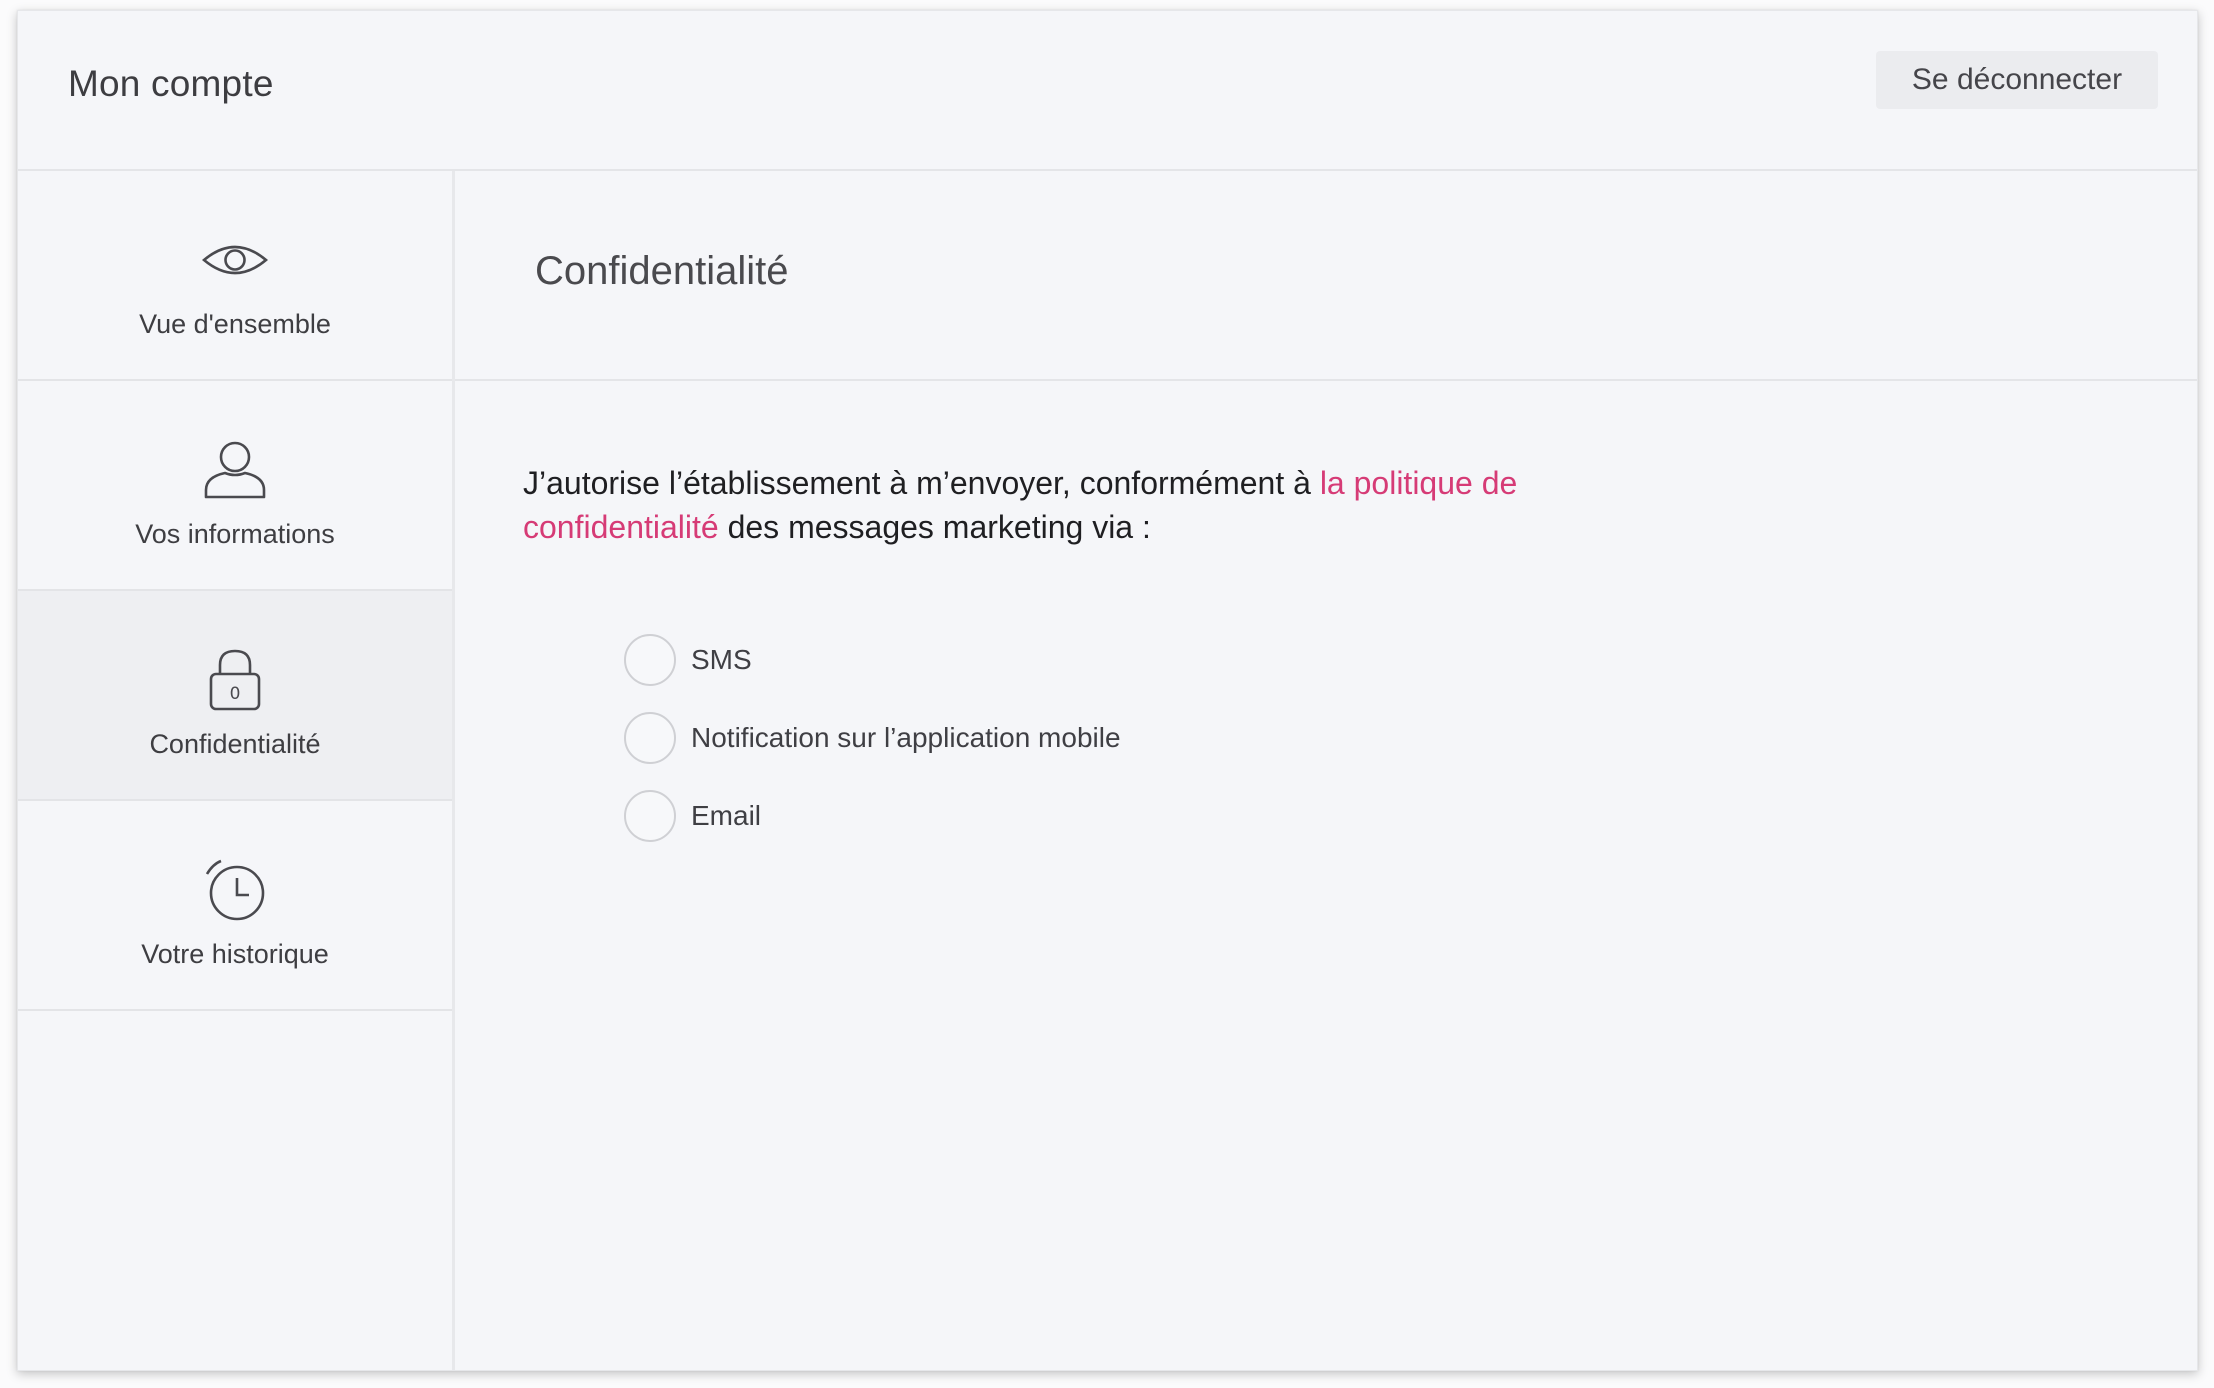  I want to click on consent-text-after: des messages marketing via :, so click(934, 527).